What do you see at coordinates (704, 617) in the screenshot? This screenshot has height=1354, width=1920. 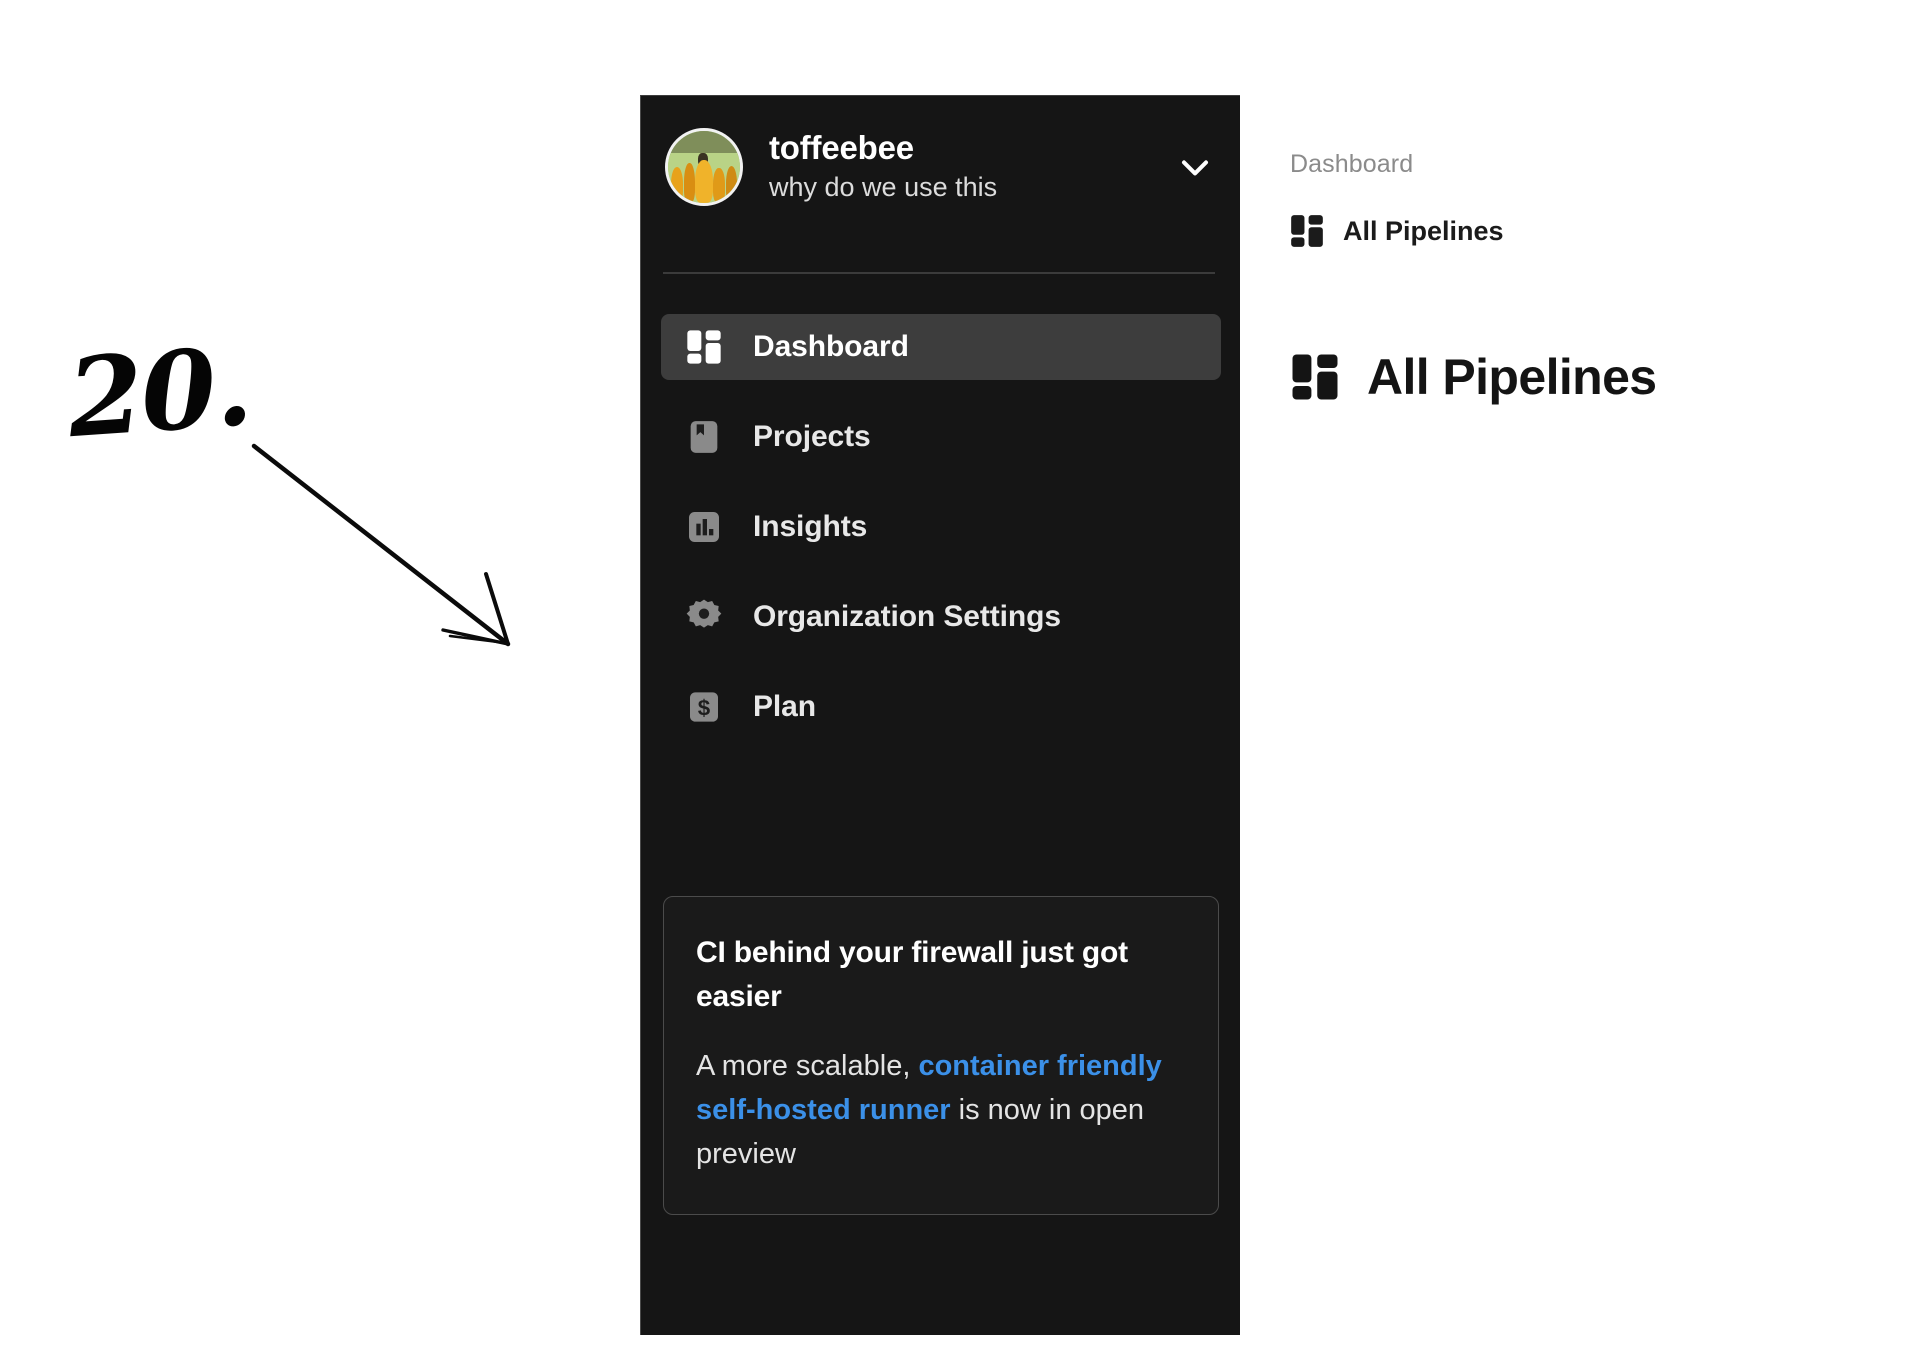 I see `gear-icon` at bounding box center [704, 617].